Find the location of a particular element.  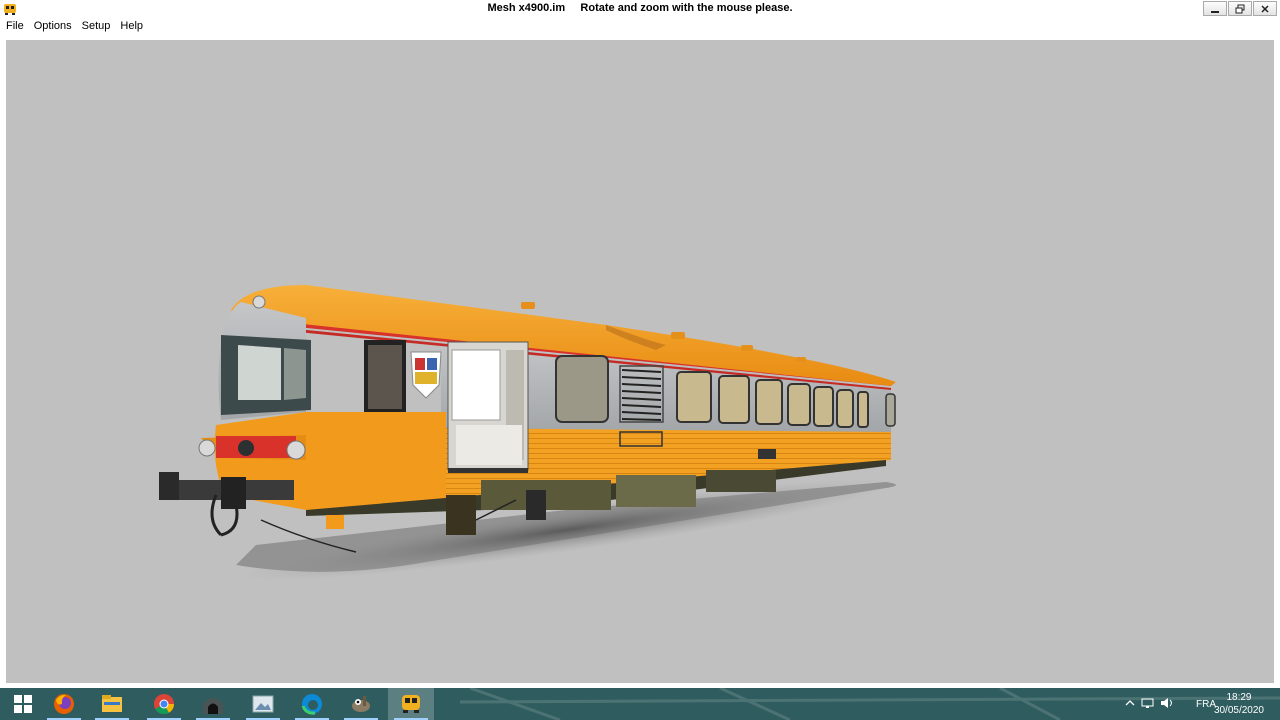

restore-icon is located at coordinates (1240, 8).